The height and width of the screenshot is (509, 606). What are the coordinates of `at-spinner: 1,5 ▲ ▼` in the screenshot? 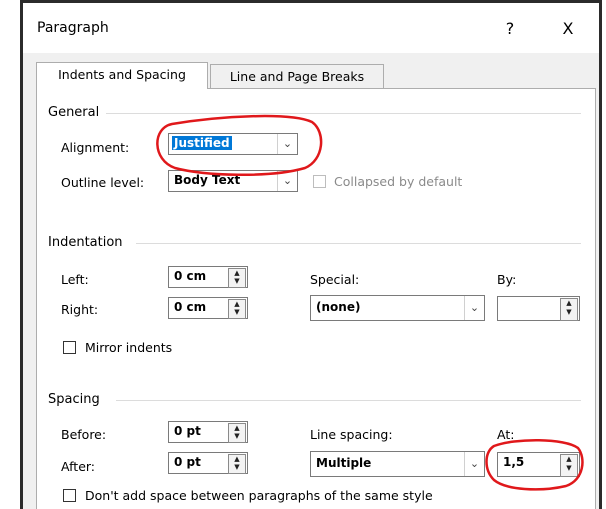 It's located at (538, 464).